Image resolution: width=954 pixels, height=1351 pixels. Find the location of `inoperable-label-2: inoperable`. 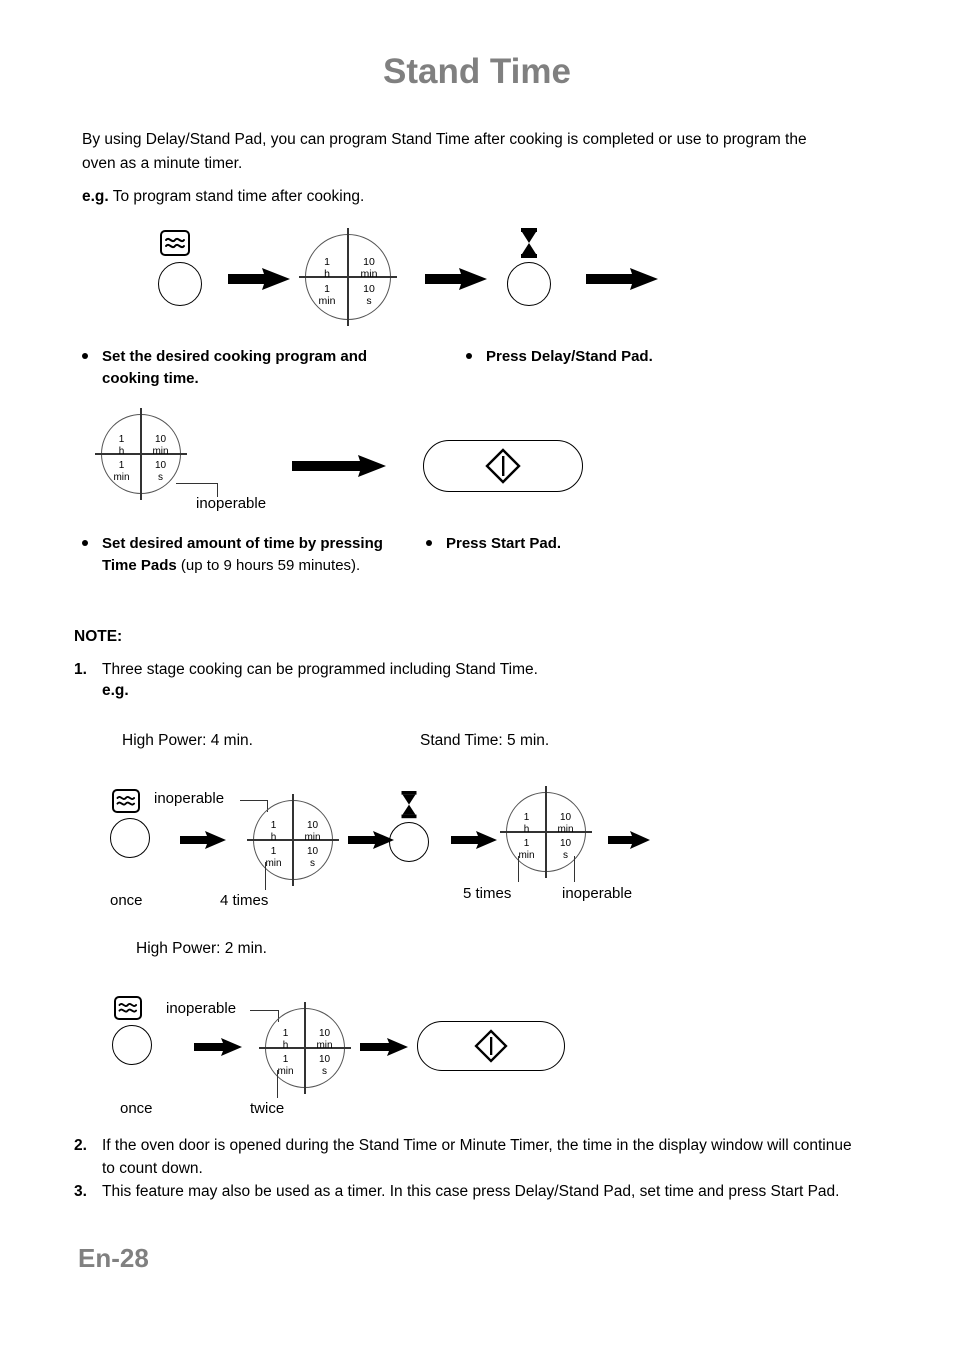

inoperable-label-2: inoperable is located at coordinates (189, 798).